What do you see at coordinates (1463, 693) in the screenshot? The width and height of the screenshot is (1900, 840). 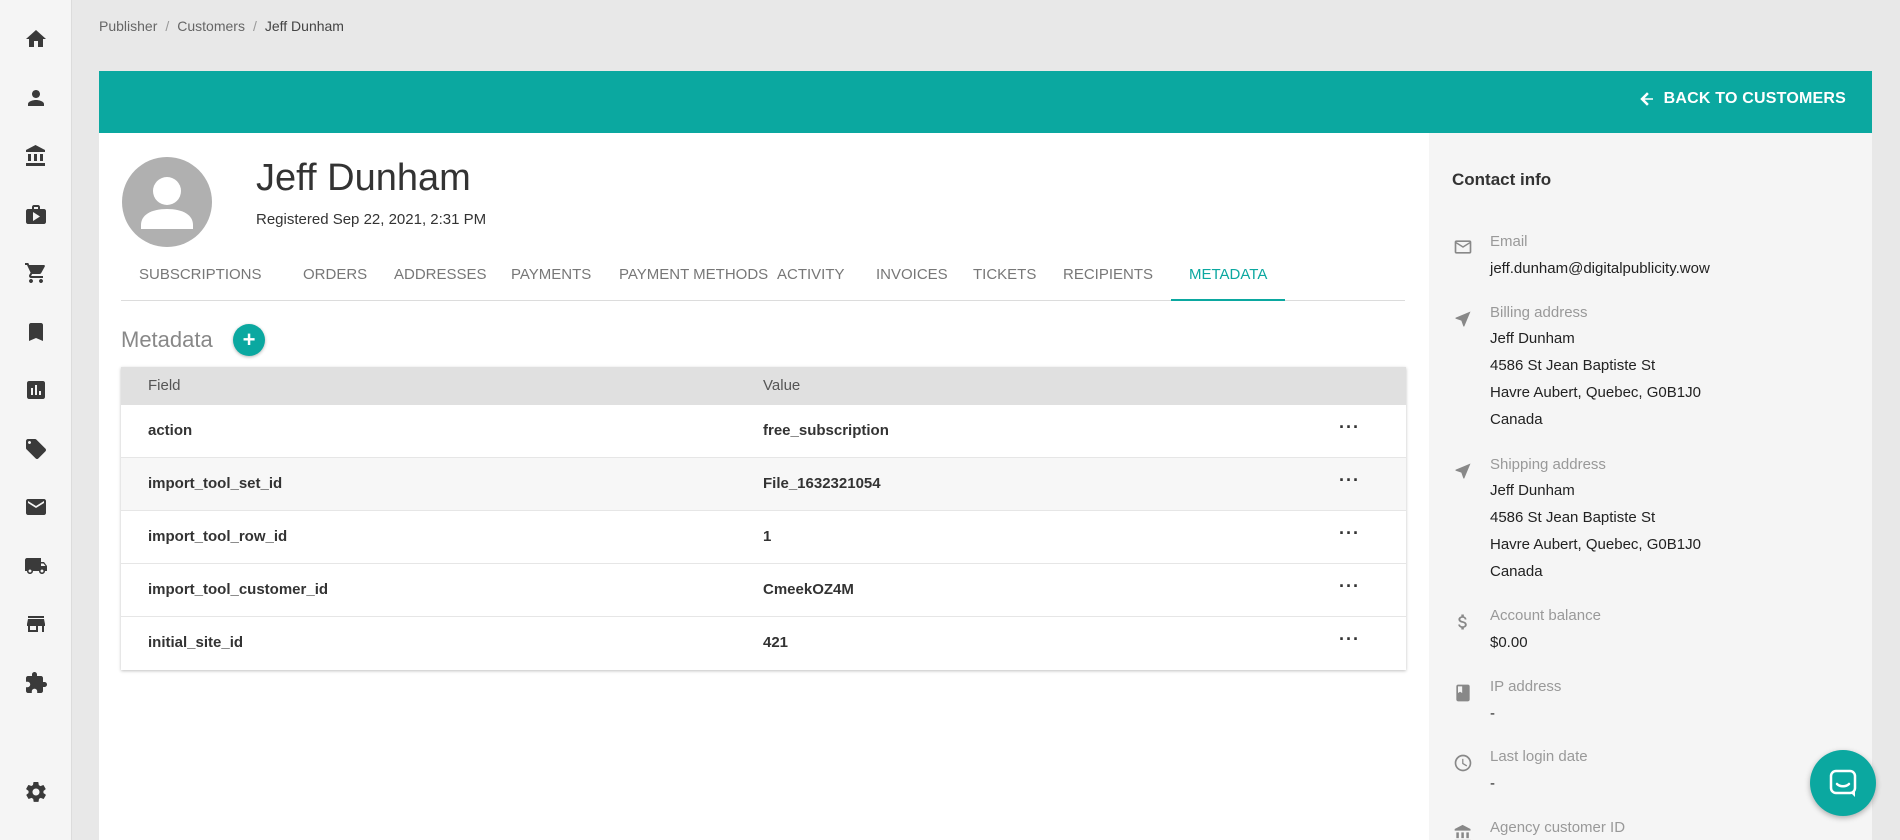 I see `book-icon` at bounding box center [1463, 693].